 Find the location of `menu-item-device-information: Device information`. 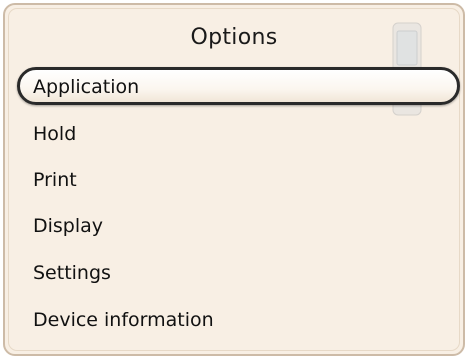

menu-item-device-information: Device information is located at coordinates (233, 320).